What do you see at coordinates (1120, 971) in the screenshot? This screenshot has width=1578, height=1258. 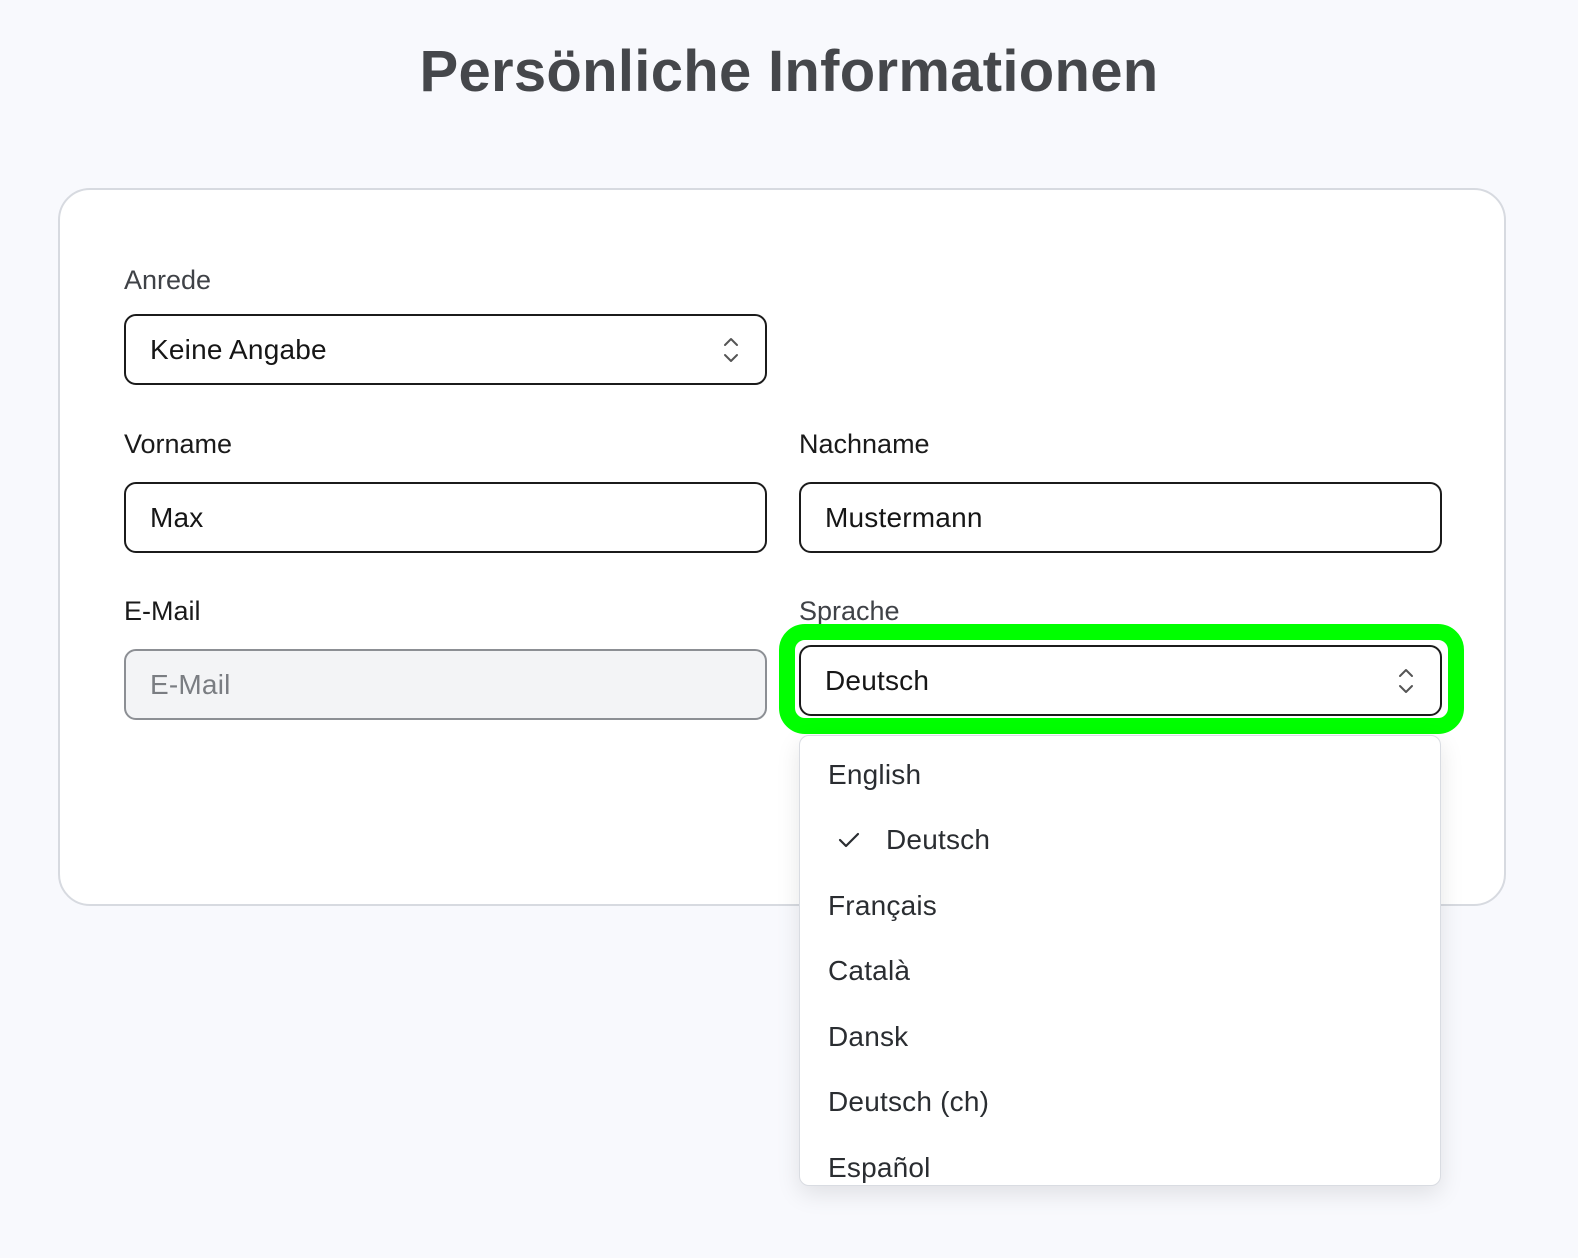 I see `language-option-catala: Català` at bounding box center [1120, 971].